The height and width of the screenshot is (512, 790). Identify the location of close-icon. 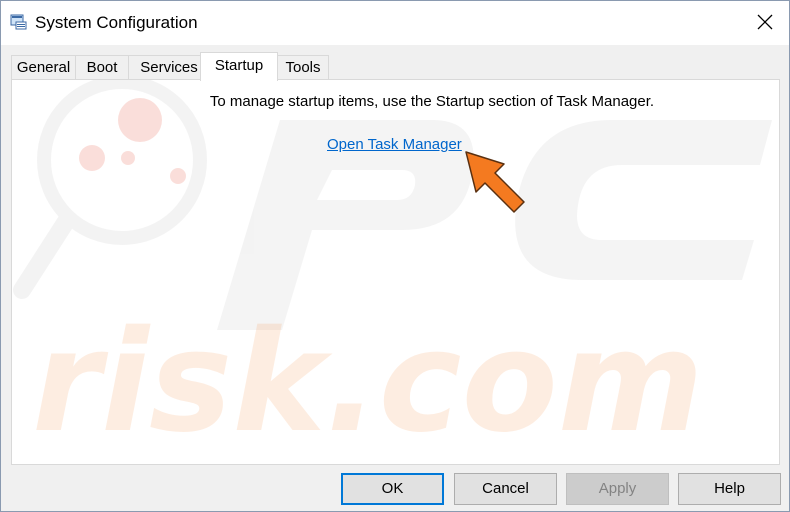
(765, 22).